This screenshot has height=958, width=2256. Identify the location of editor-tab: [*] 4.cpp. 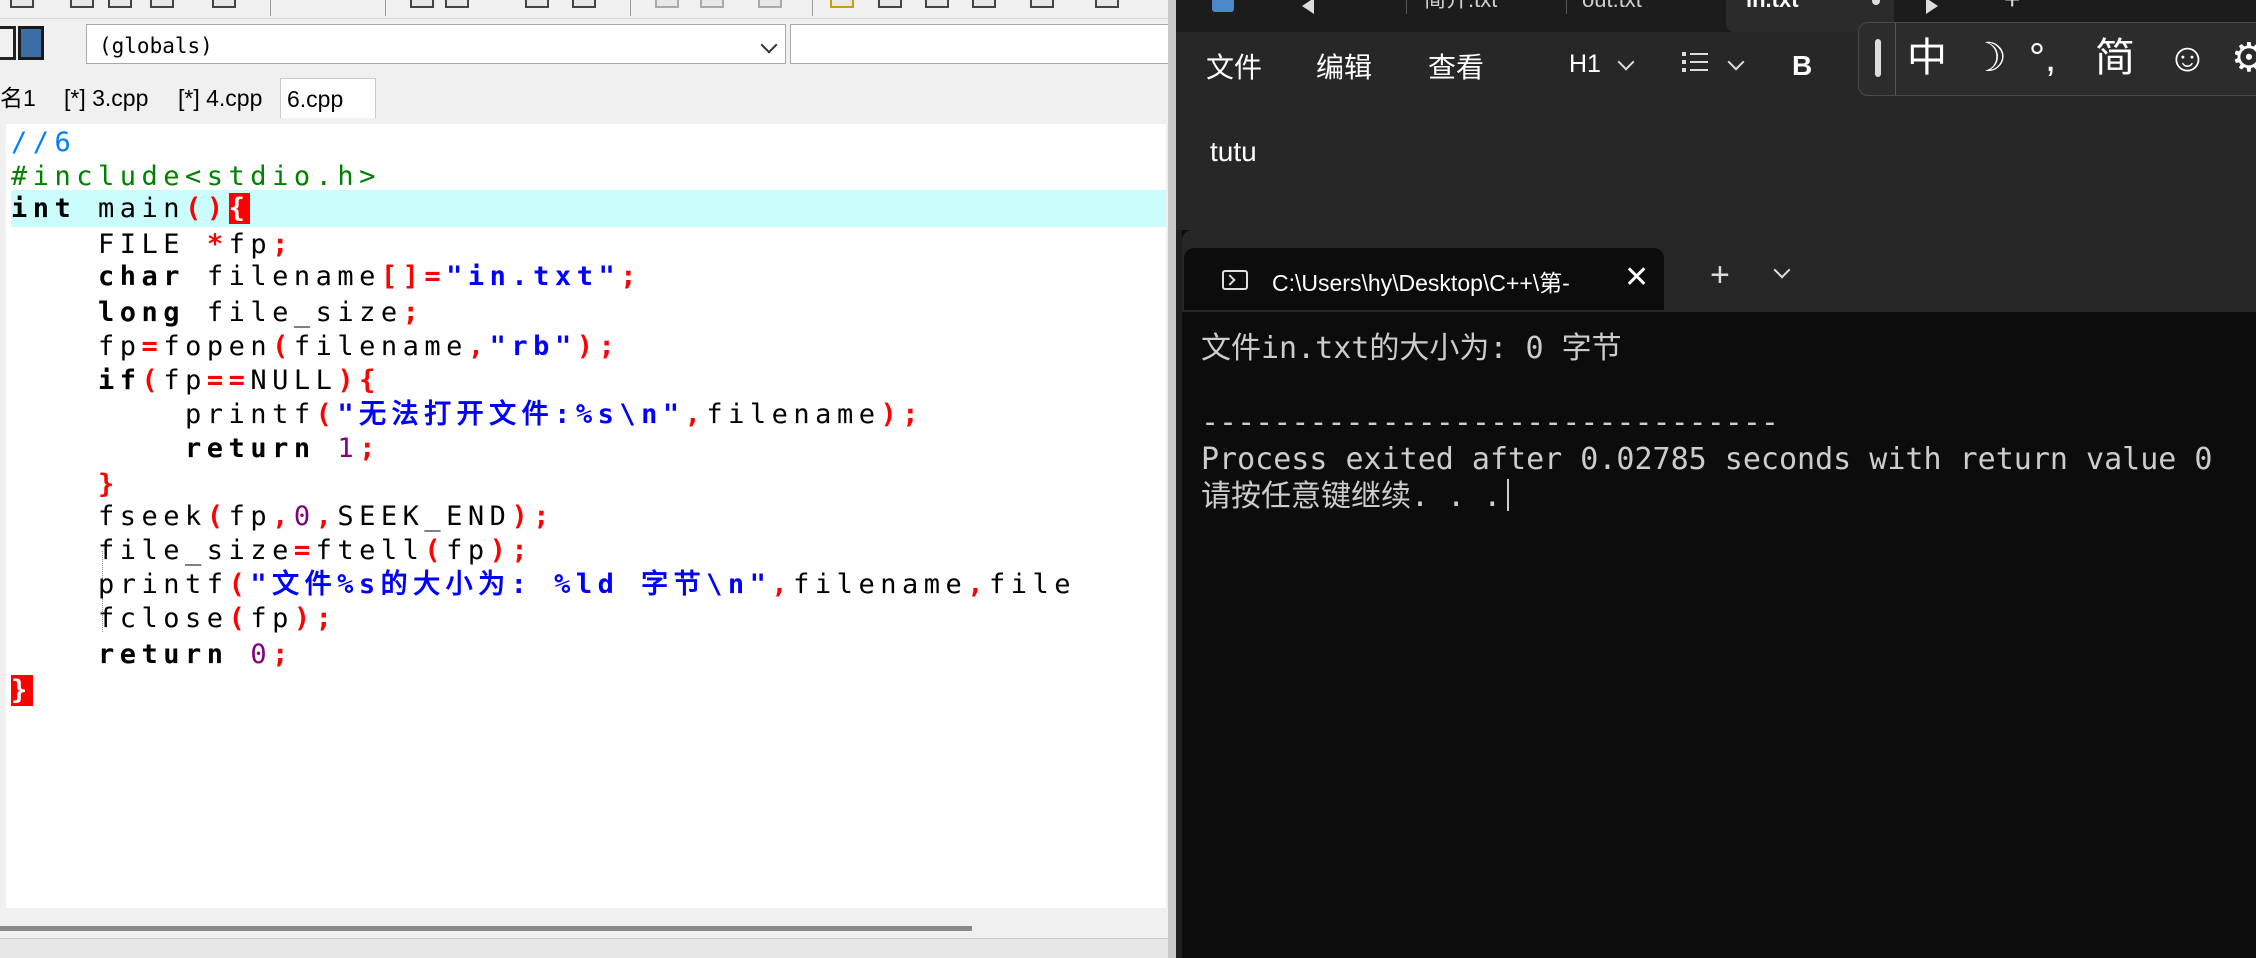
(226, 98).